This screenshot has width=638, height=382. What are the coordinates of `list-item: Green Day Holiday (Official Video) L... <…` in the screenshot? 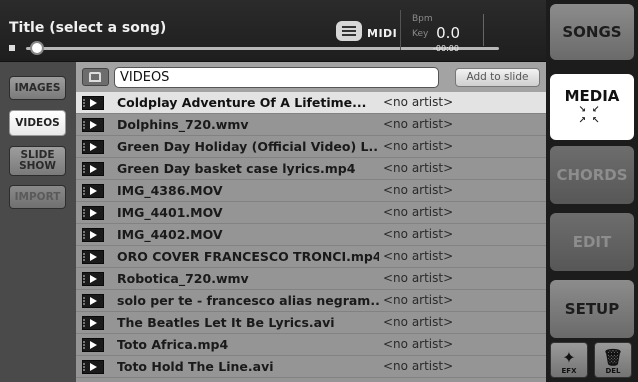 It's located at (311, 147).